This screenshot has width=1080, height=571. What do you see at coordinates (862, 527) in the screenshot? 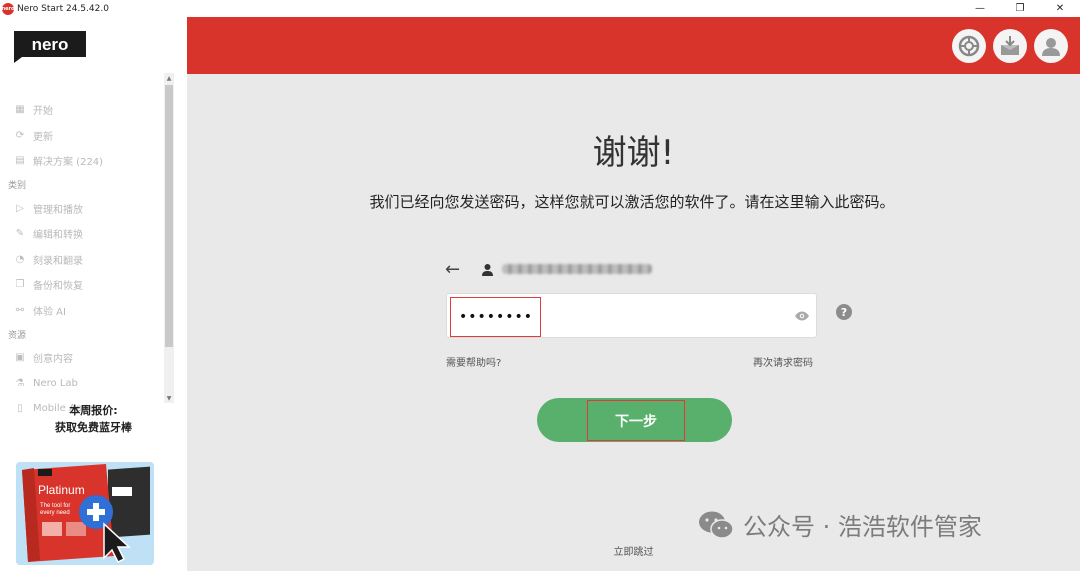
I see `watermark-text: 公众号 · 浩浩软件管家` at bounding box center [862, 527].